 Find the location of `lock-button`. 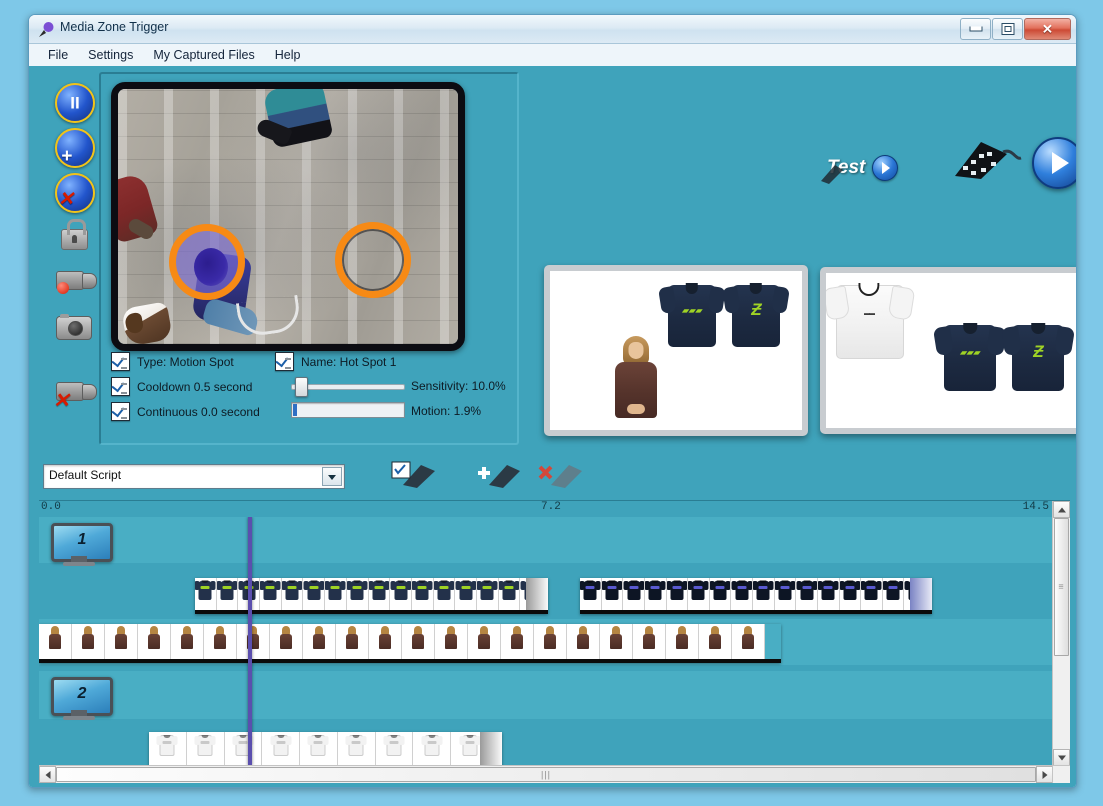

lock-button is located at coordinates (74, 237).